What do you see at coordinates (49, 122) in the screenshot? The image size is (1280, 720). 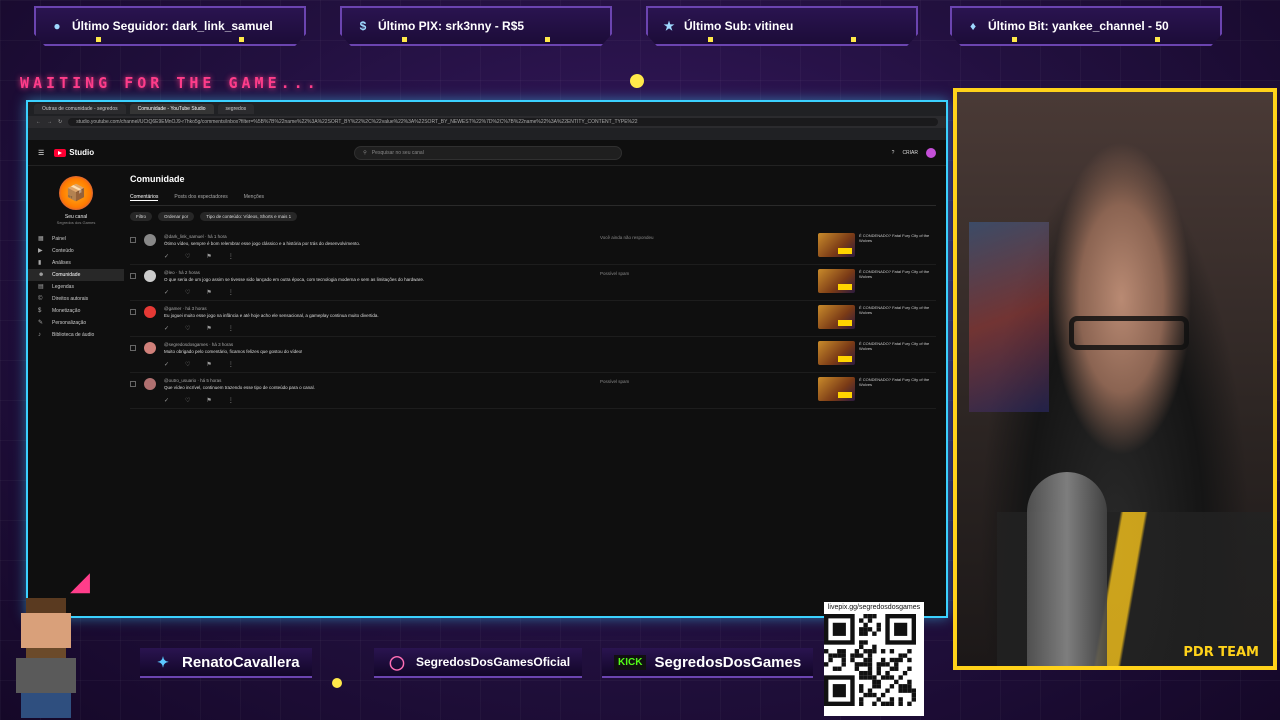 I see `forward-icon: →` at bounding box center [49, 122].